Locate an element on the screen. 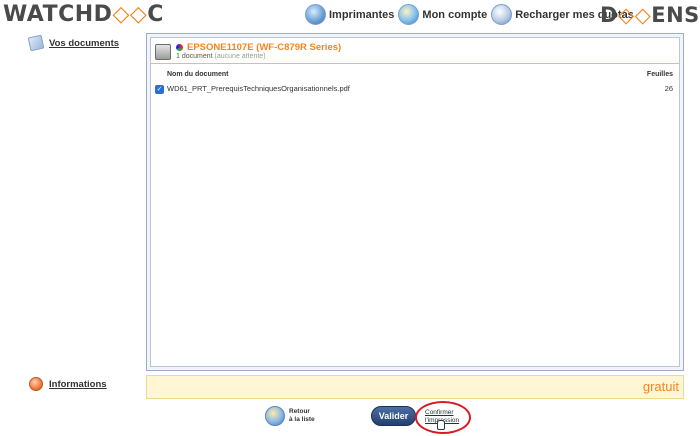 The image size is (700, 436). reload-icon is located at coordinates (502, 14).